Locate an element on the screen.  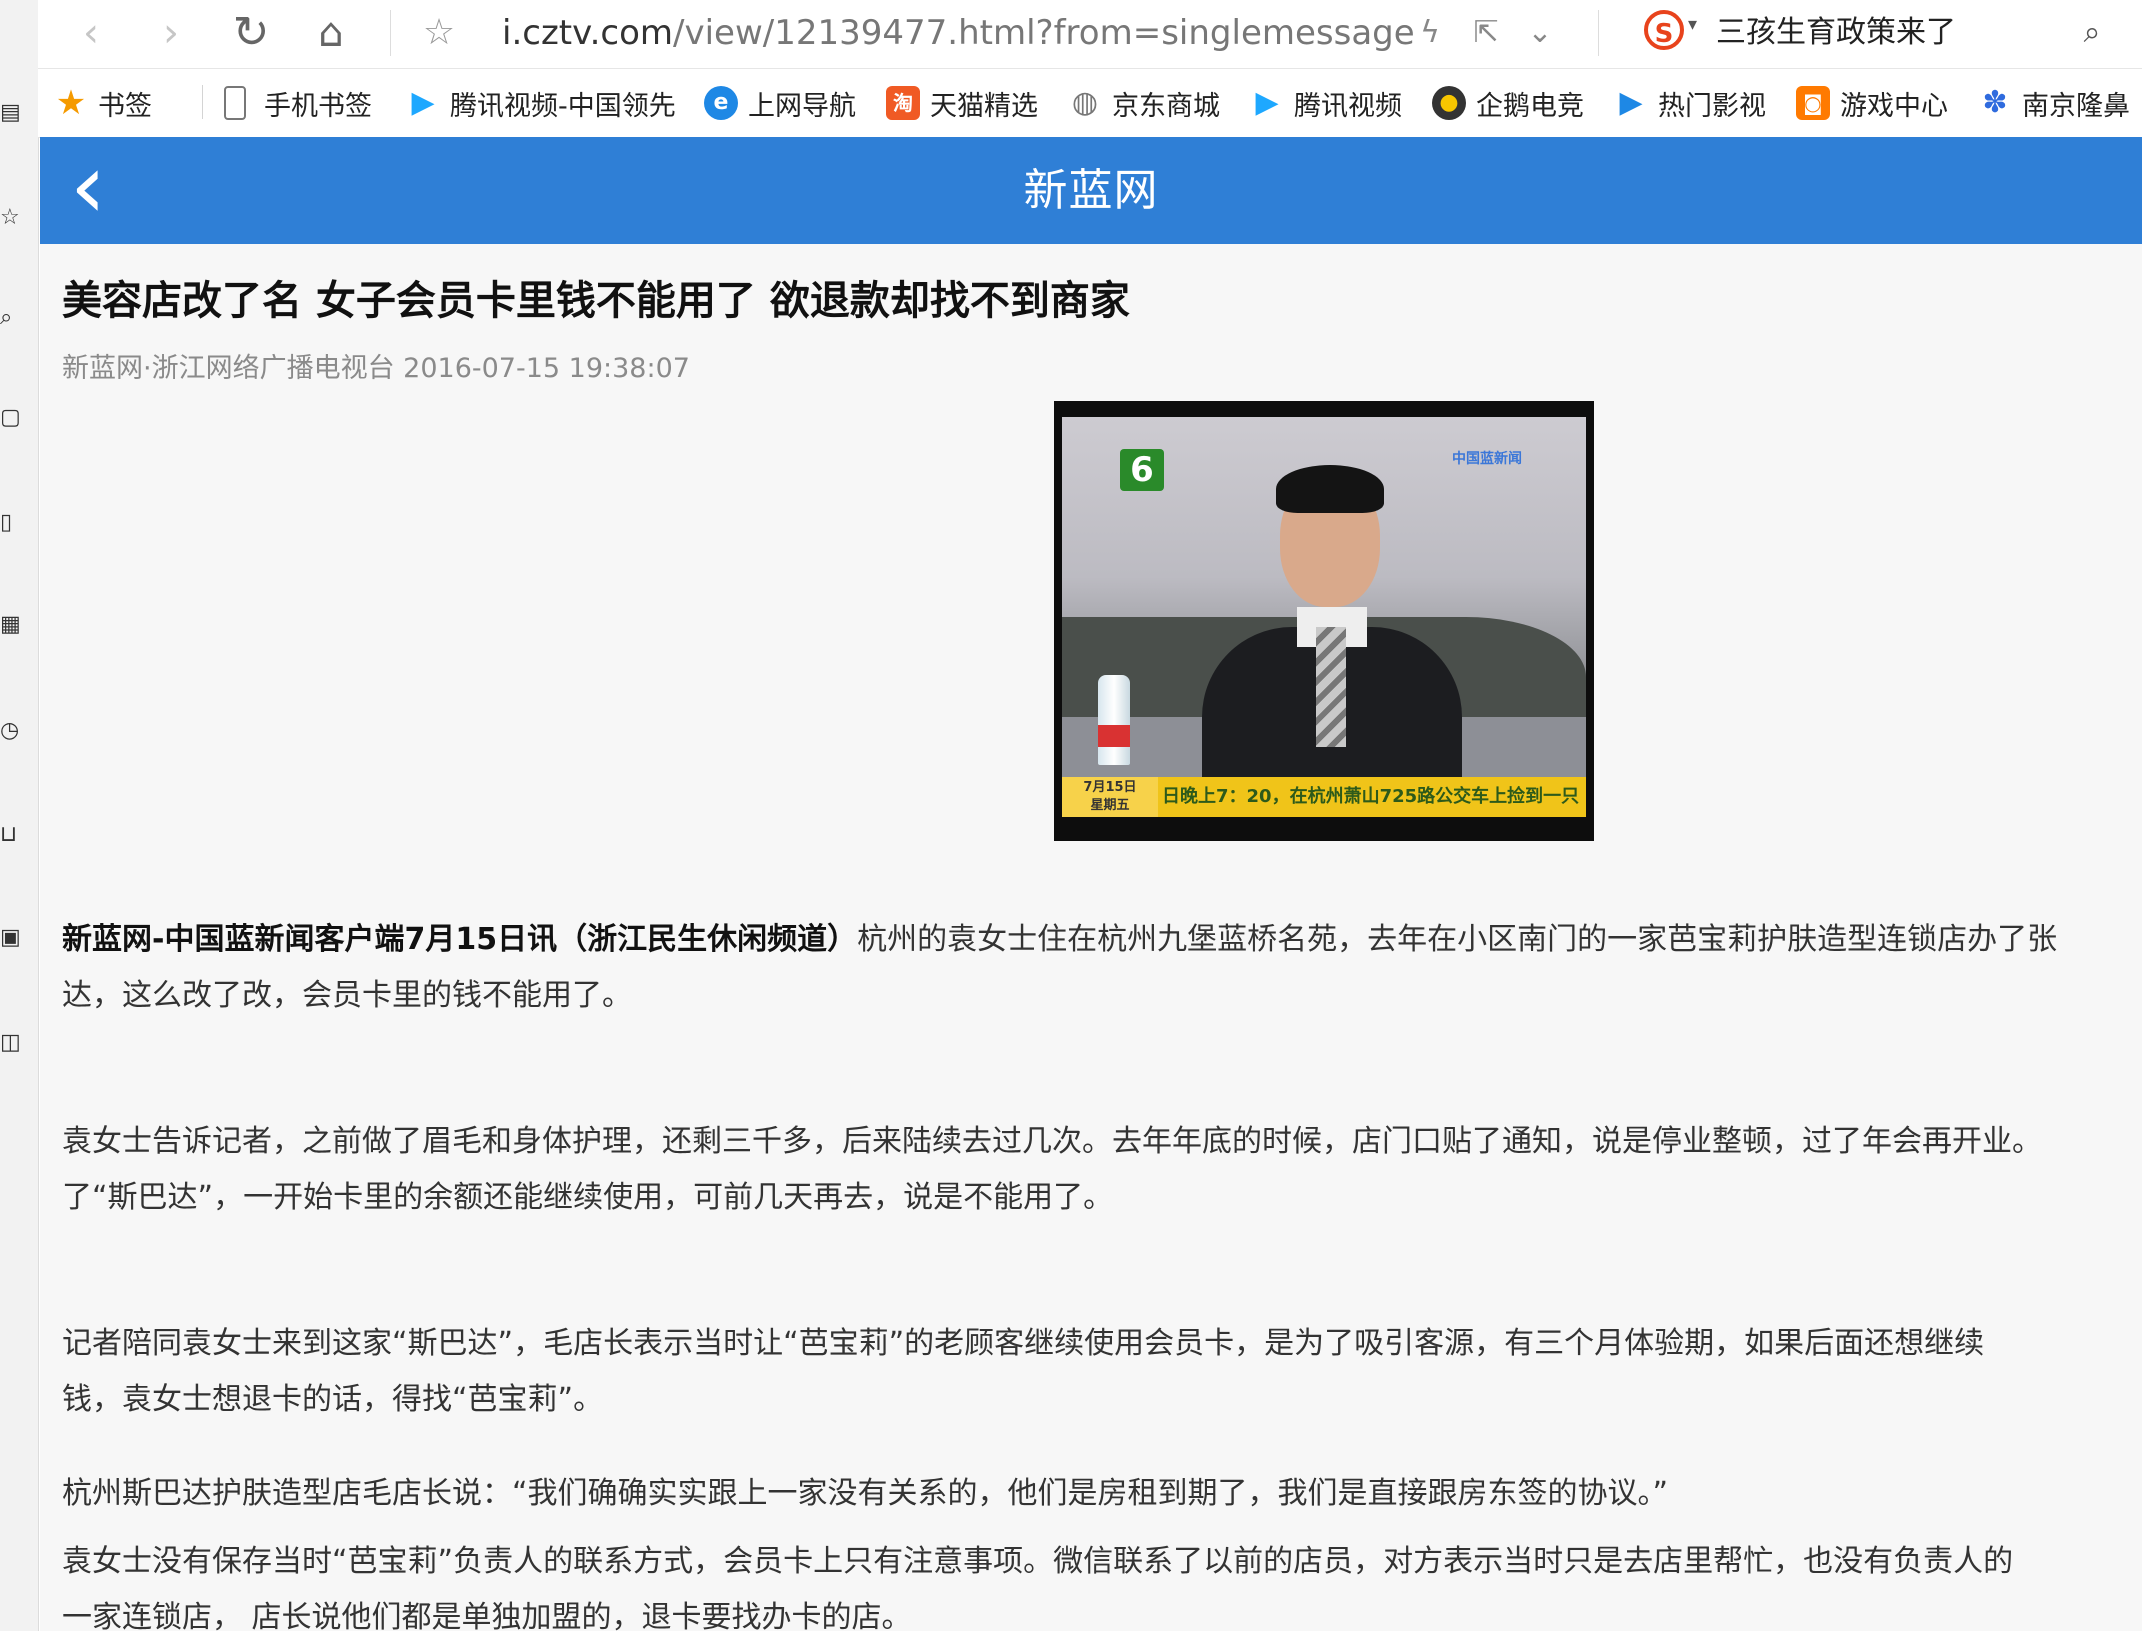
site-header: ‹ 新蓝网 is located at coordinates (1091, 190).